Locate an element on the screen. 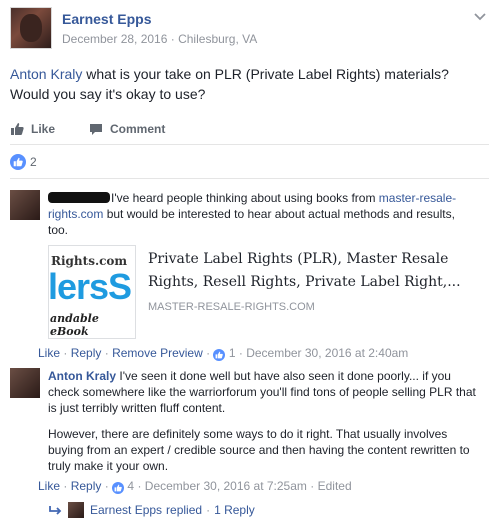  preview-thumbnail: Rights.com lersS andable eBook is located at coordinates (92, 292).